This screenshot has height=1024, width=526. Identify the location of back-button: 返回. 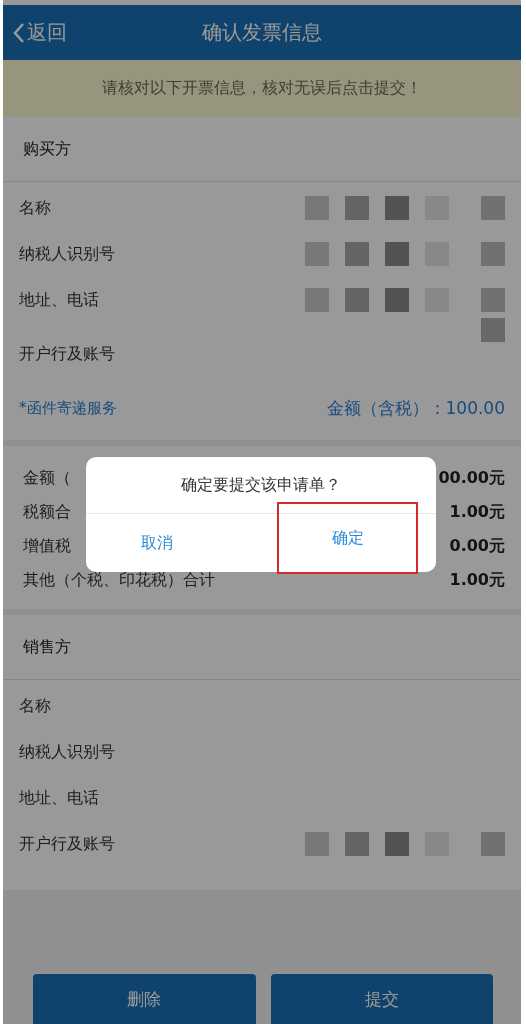
(40, 32).